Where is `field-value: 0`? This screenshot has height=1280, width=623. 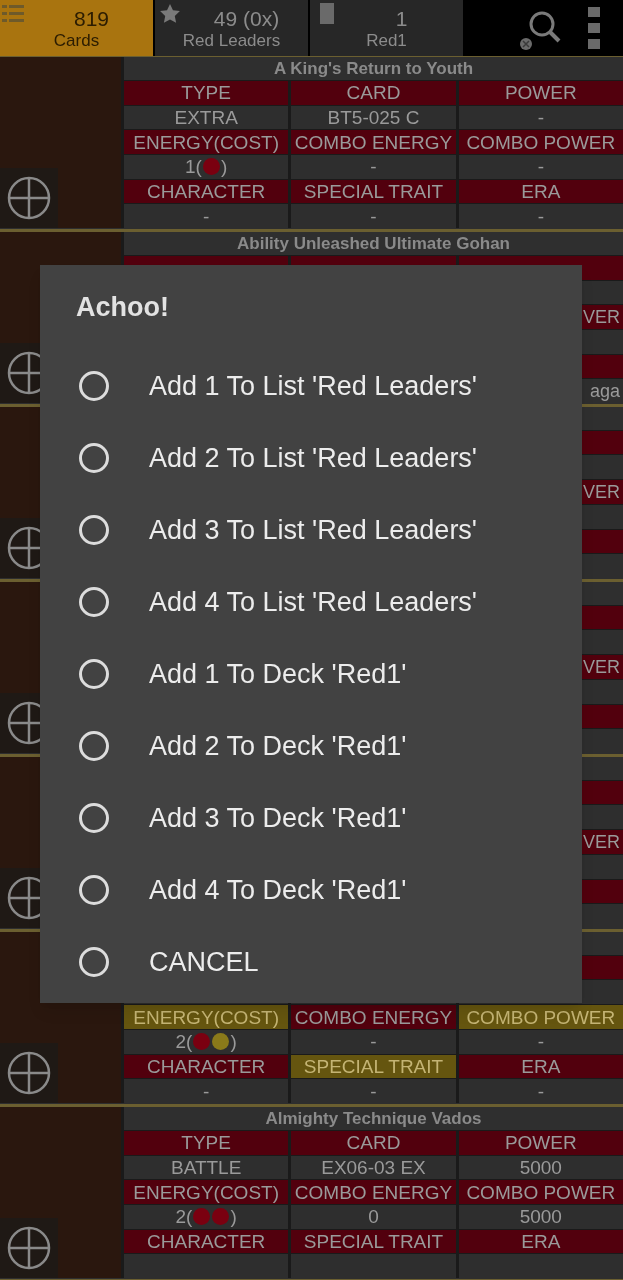
field-value: 0 is located at coordinates (373, 1217).